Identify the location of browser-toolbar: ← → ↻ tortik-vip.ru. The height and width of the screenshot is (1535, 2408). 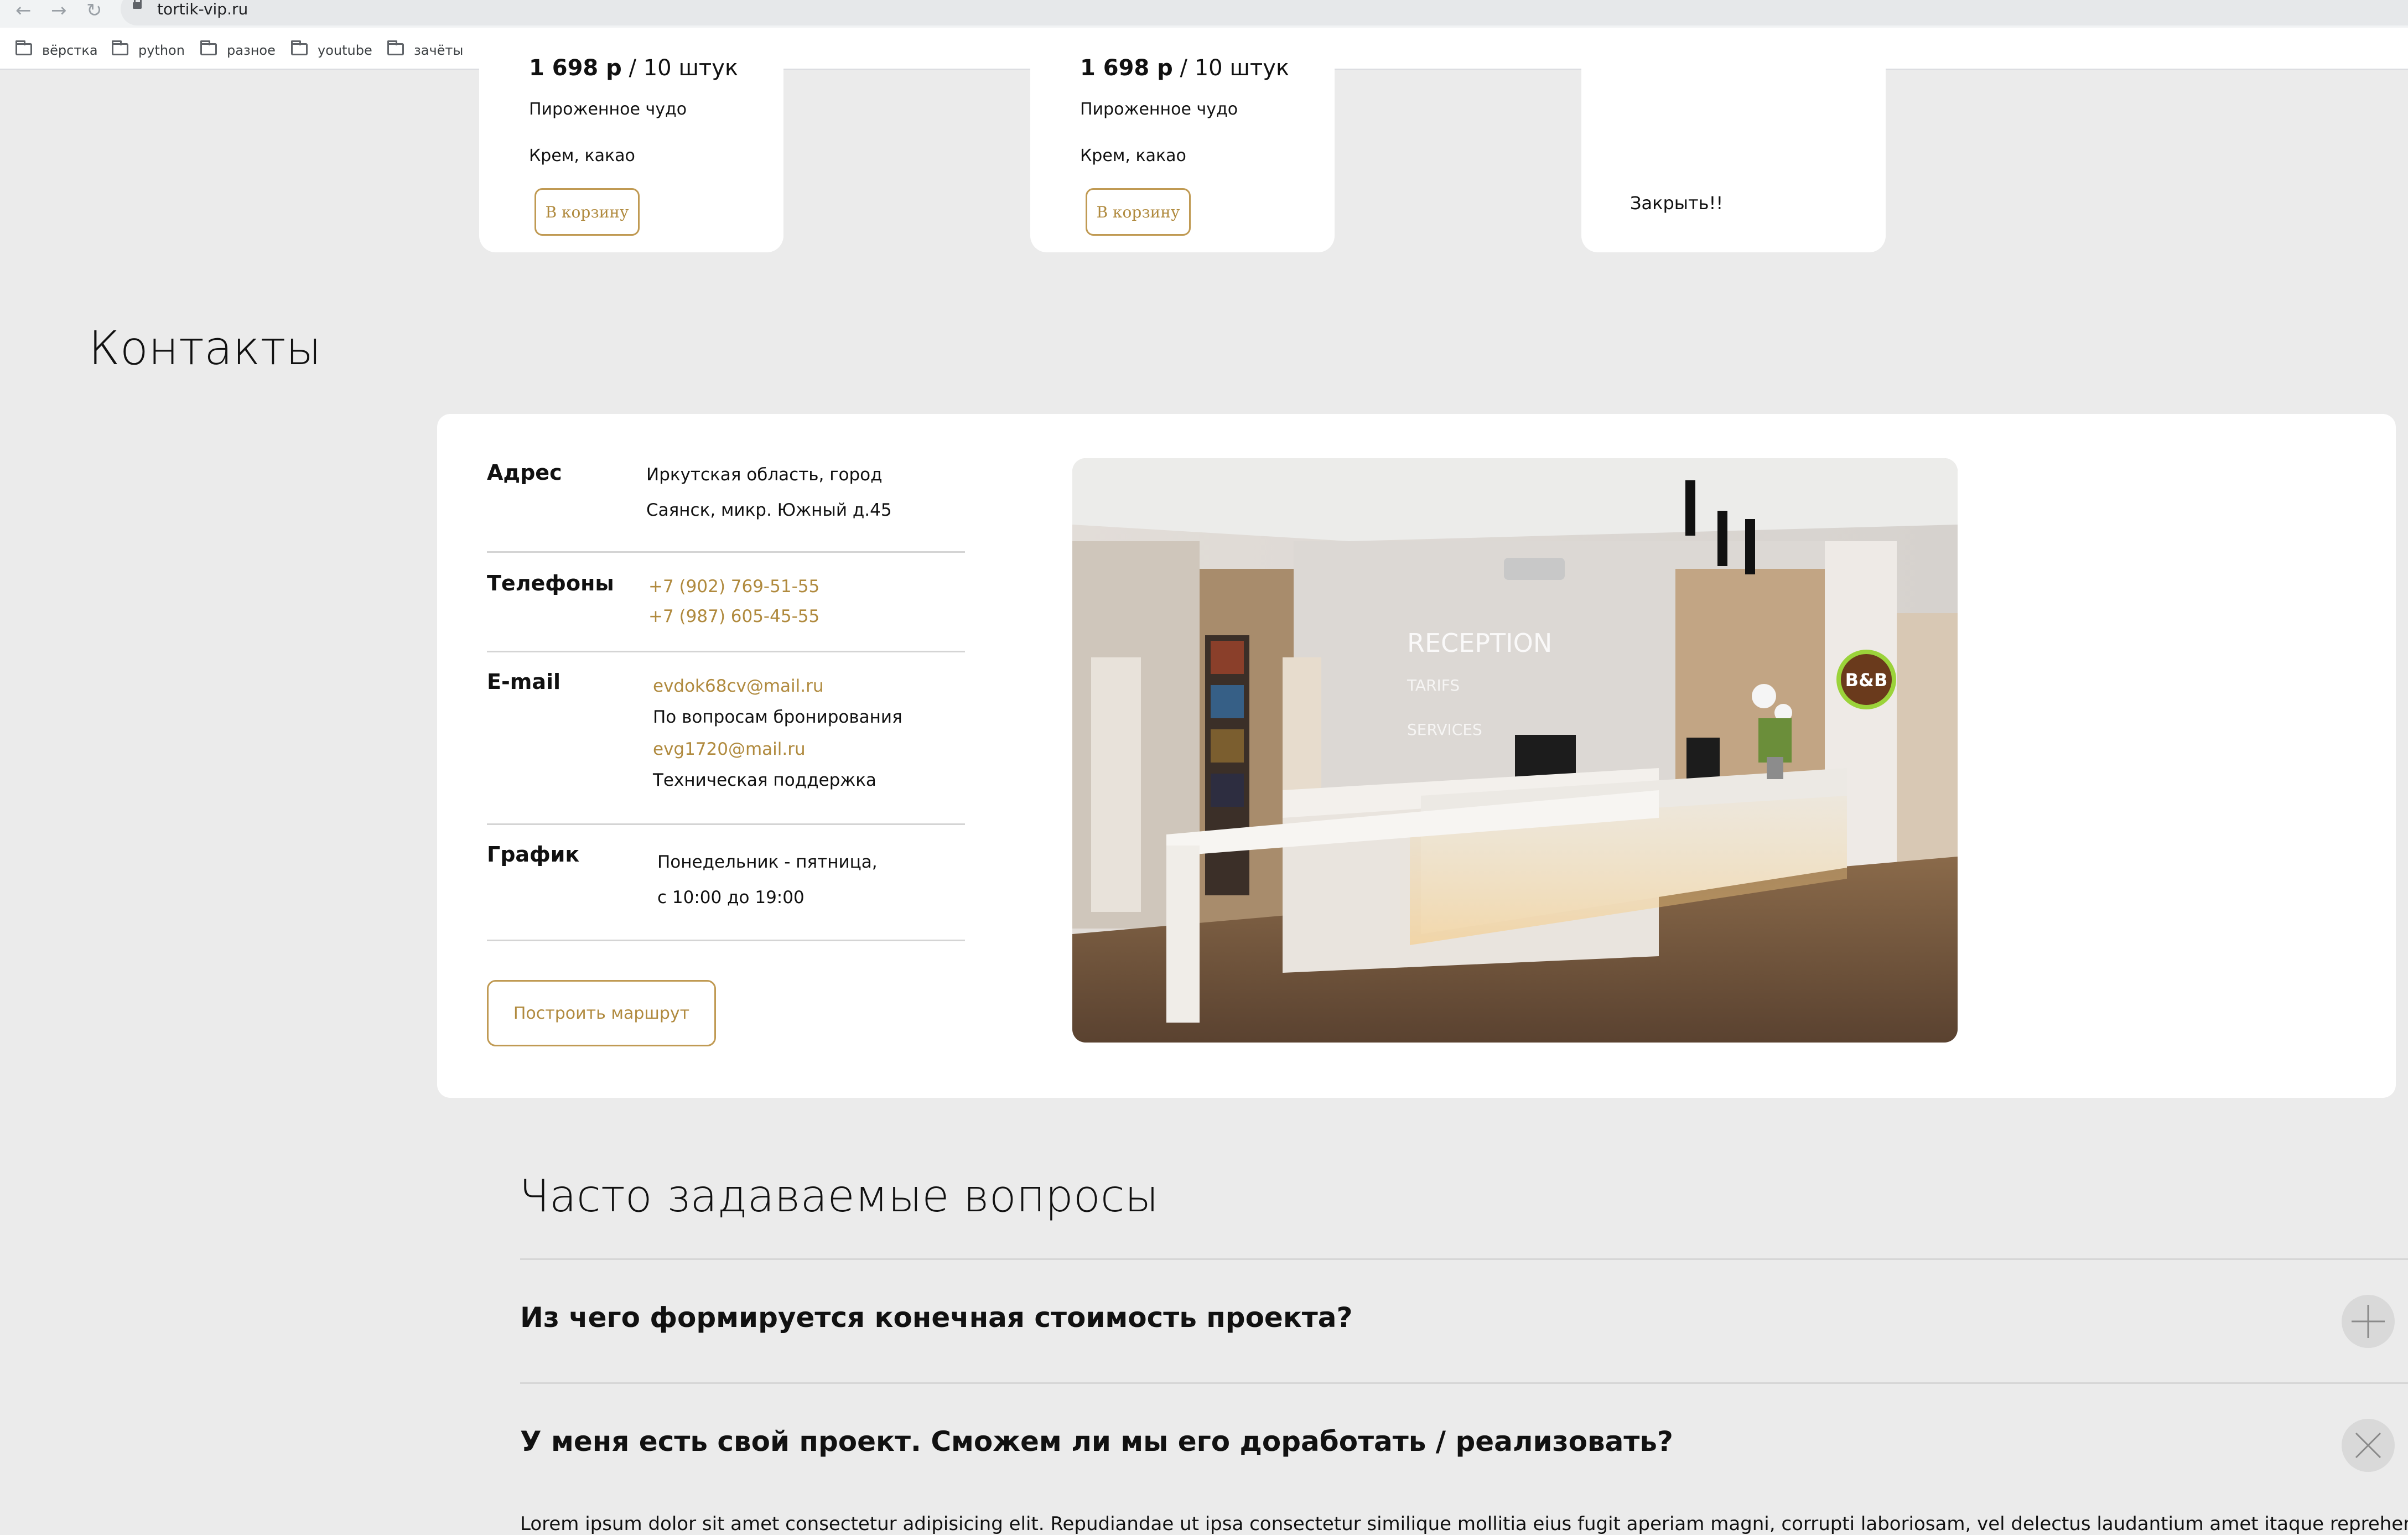
(1204, 14).